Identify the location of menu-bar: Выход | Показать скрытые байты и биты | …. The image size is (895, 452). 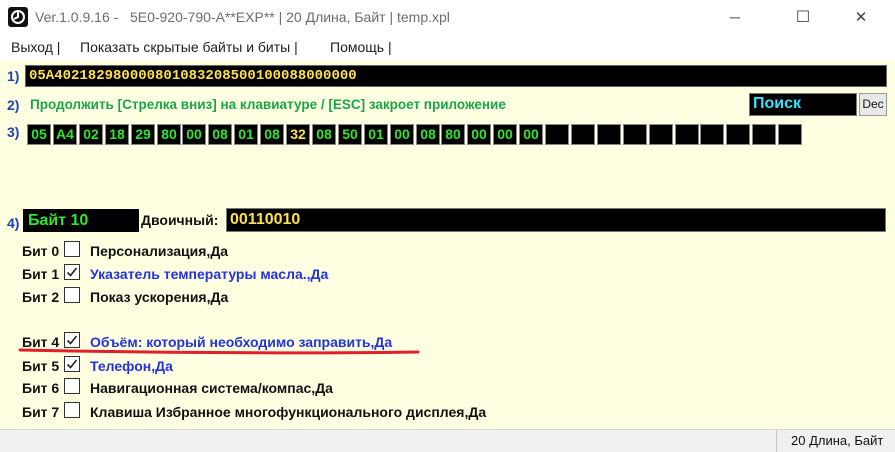
(447, 47).